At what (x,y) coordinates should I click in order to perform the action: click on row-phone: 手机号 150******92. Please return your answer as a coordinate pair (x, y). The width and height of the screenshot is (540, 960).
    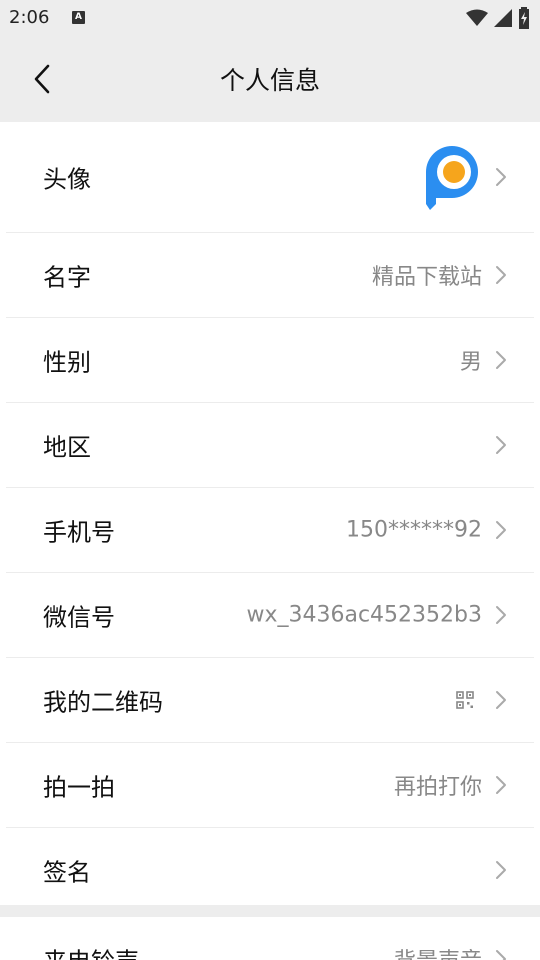
    Looking at the image, I should click on (270, 530).